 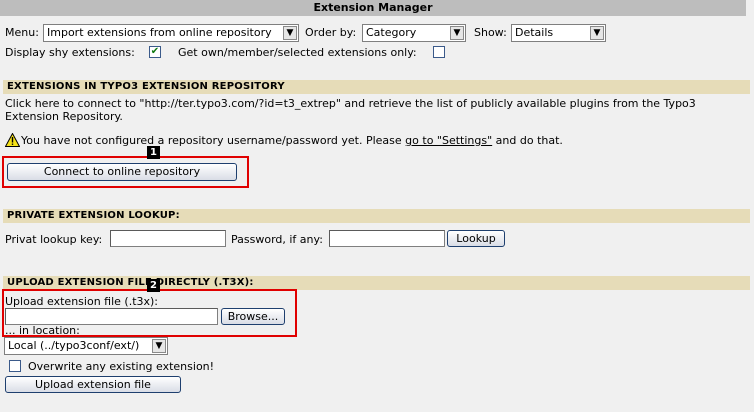 I want to click on display-shy-checkbox: ✔, so click(x=155, y=52).